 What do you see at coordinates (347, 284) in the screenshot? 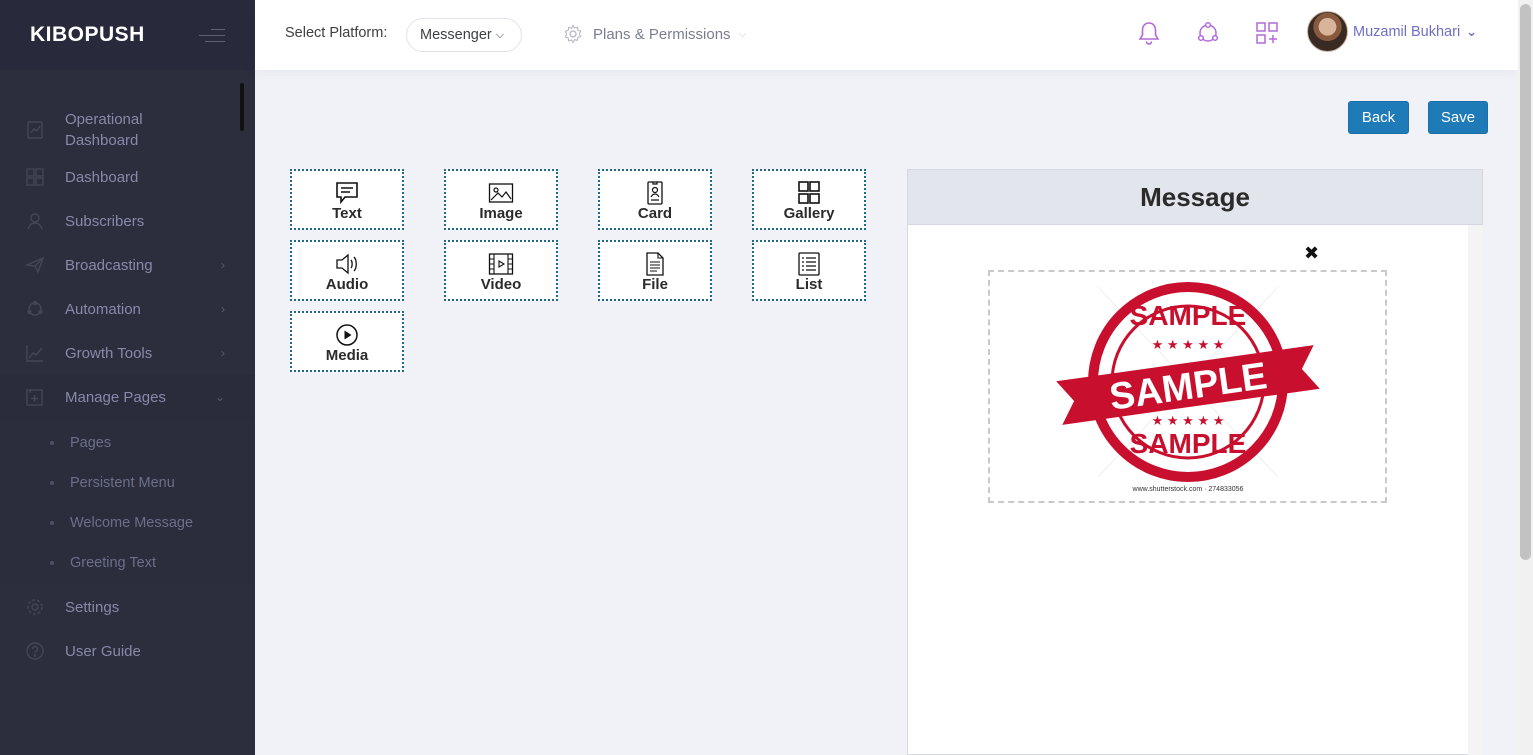
I see `component-label: Audio` at bounding box center [347, 284].